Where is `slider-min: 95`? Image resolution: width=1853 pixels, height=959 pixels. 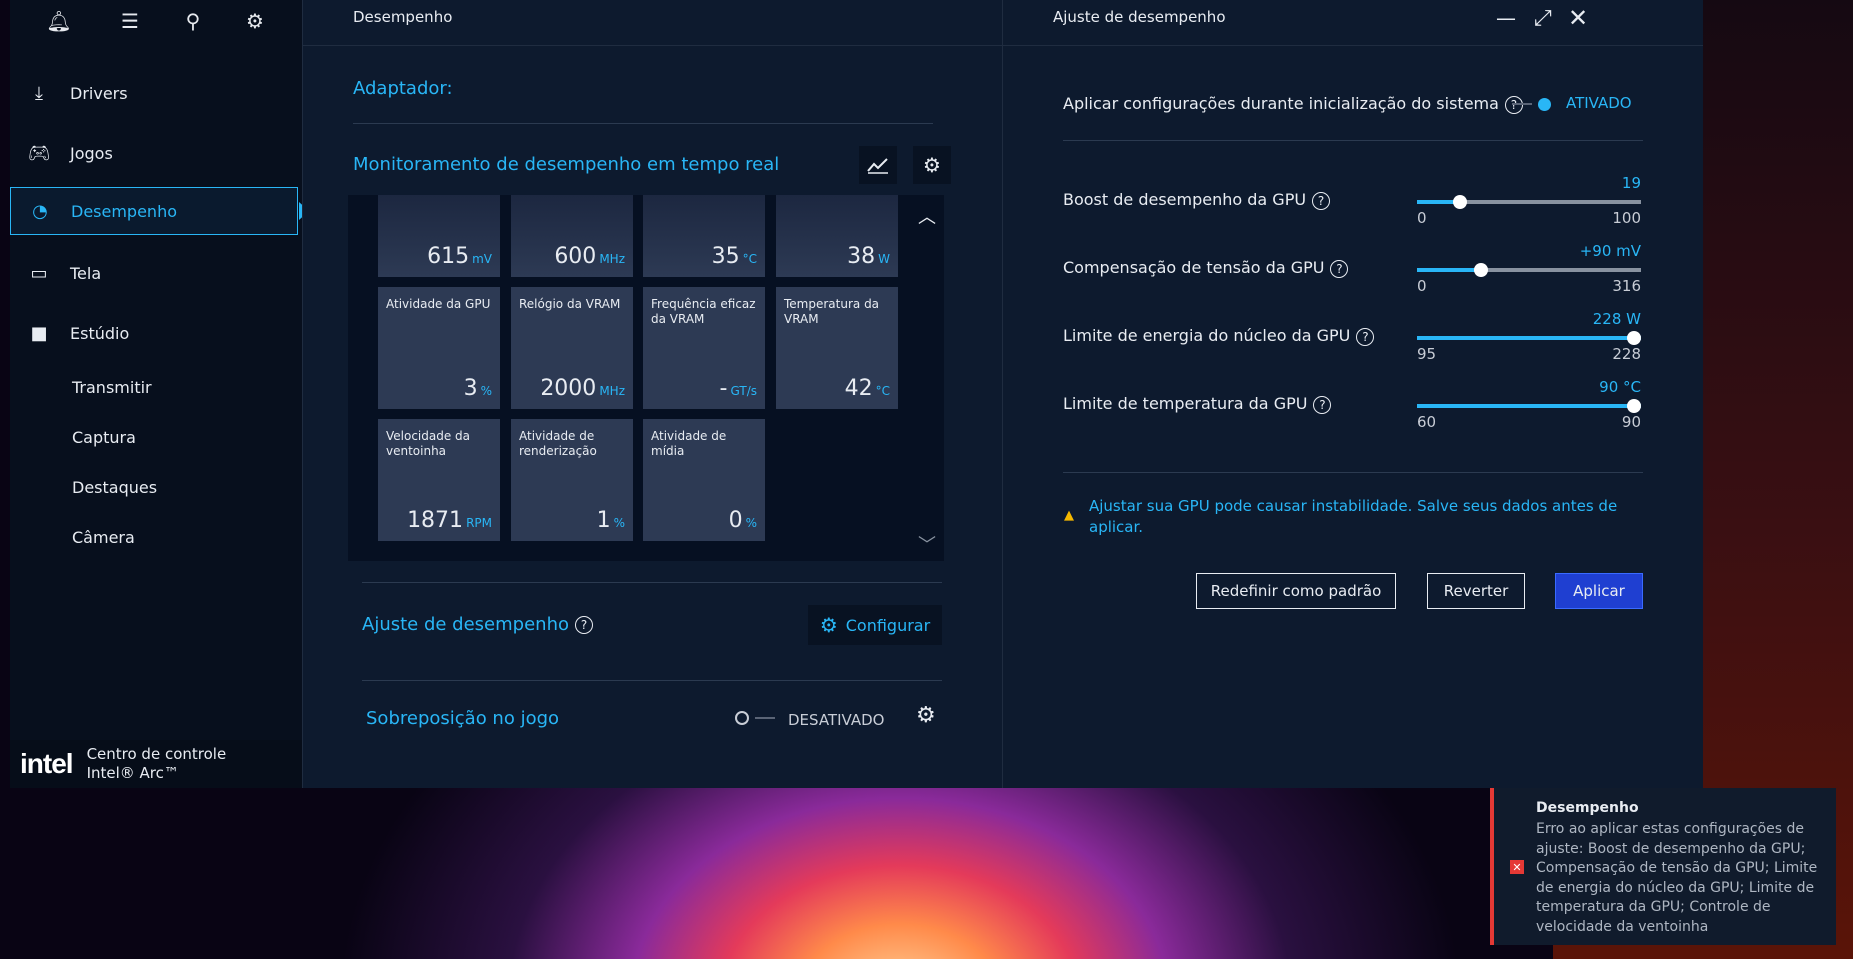
slider-min: 95 is located at coordinates (1427, 354).